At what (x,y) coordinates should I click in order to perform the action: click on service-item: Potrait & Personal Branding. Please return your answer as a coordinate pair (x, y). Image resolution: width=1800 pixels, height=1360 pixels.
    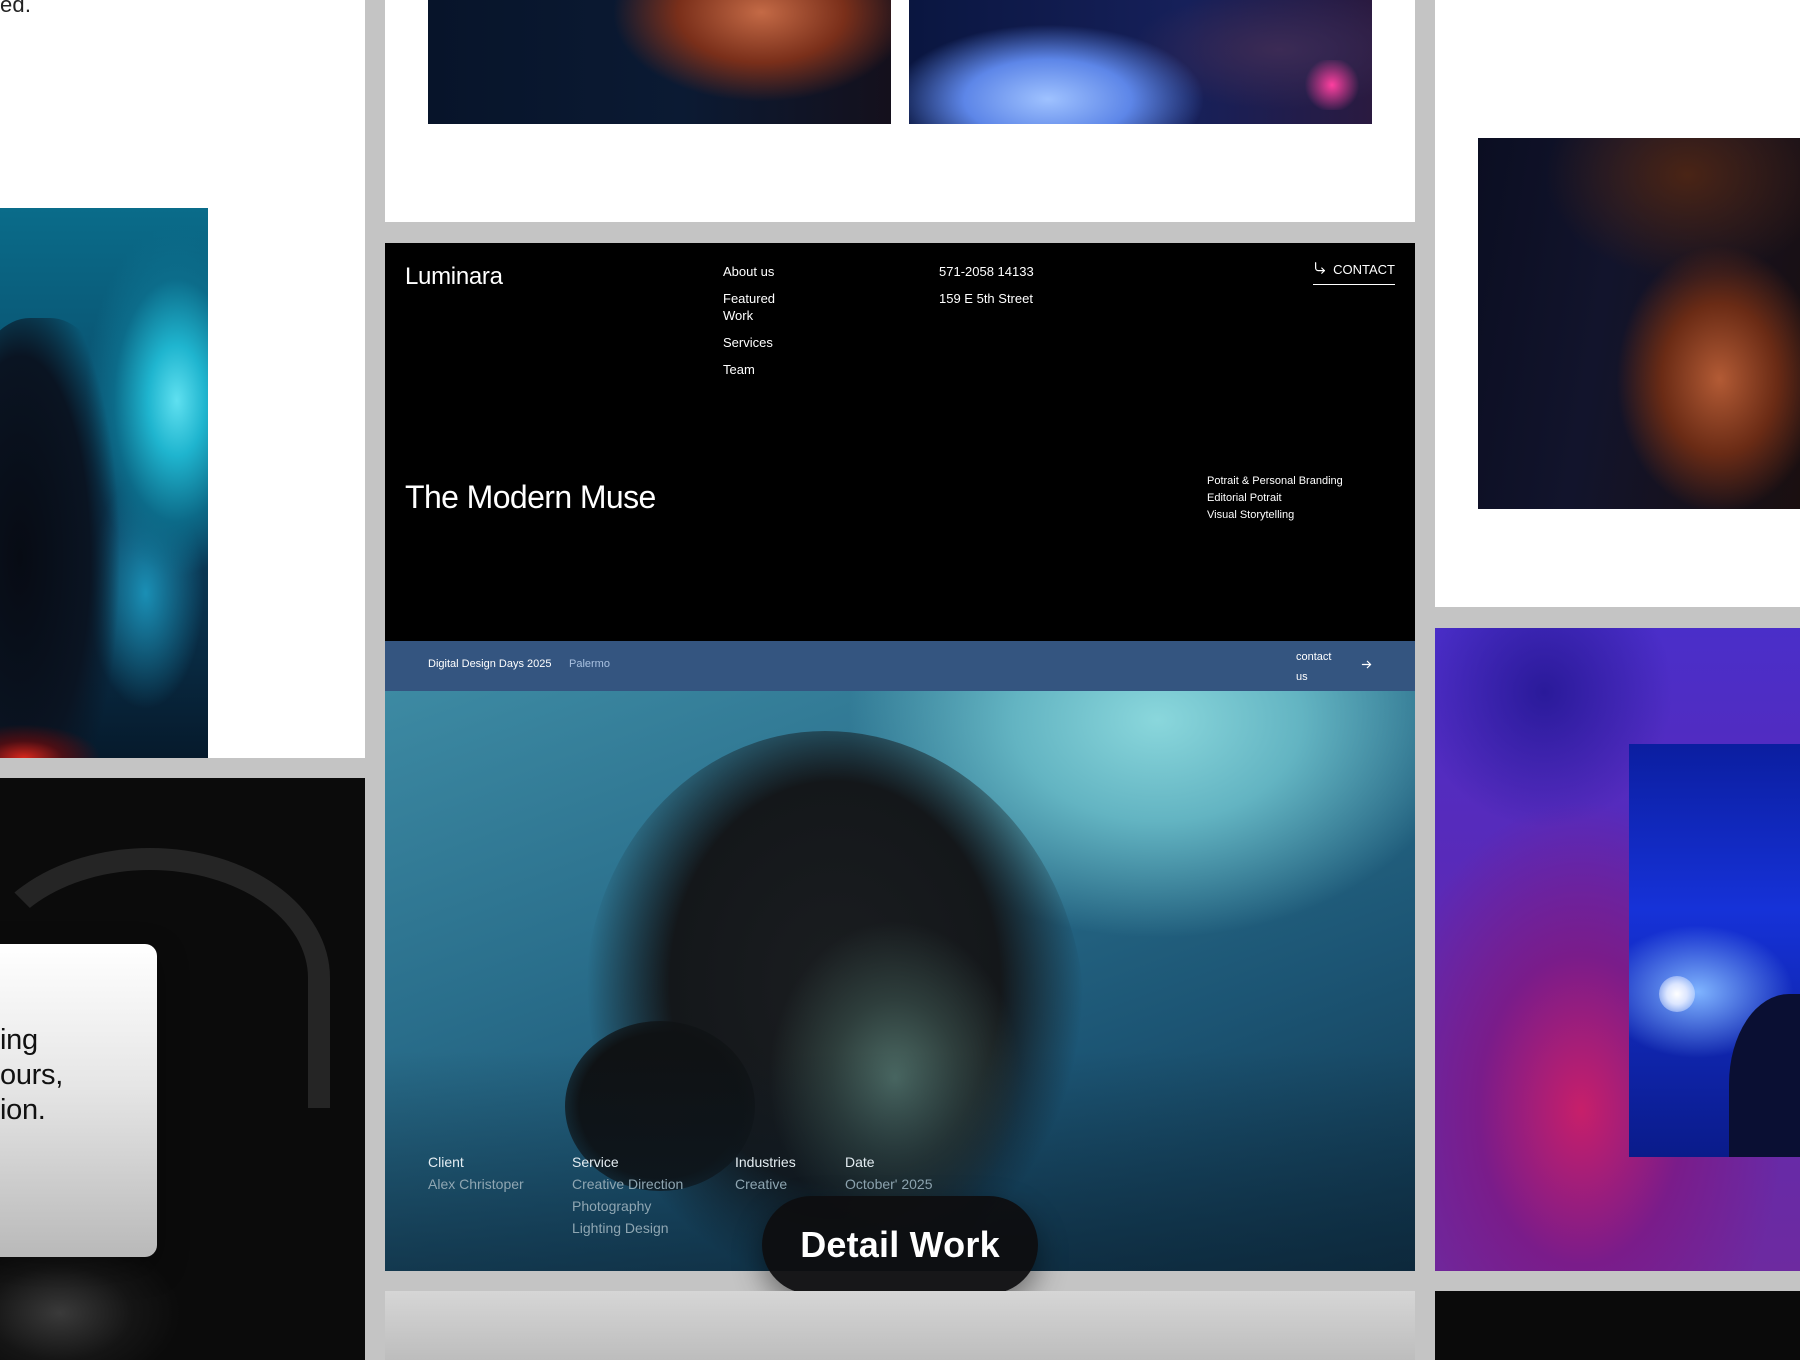
    Looking at the image, I should click on (1275, 481).